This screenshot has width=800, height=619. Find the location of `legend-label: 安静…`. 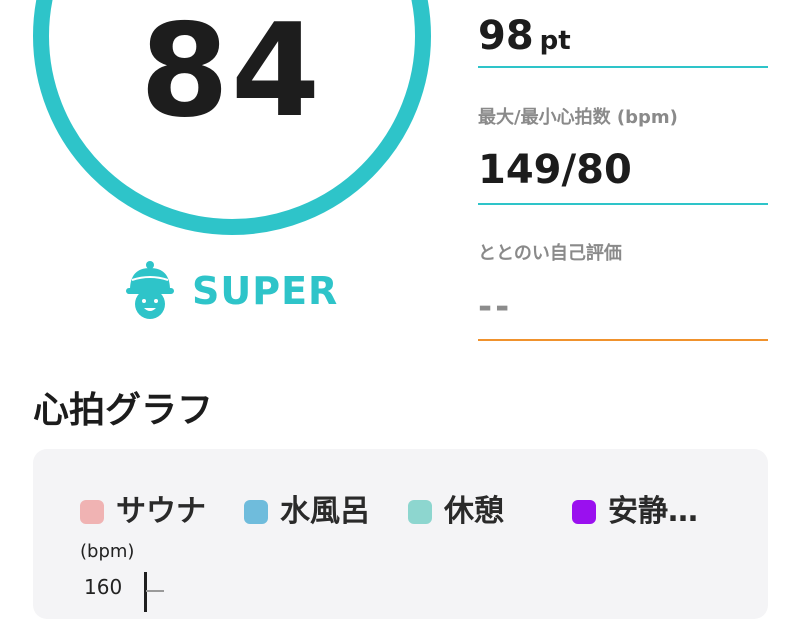

legend-label: 安静… is located at coordinates (653, 511).